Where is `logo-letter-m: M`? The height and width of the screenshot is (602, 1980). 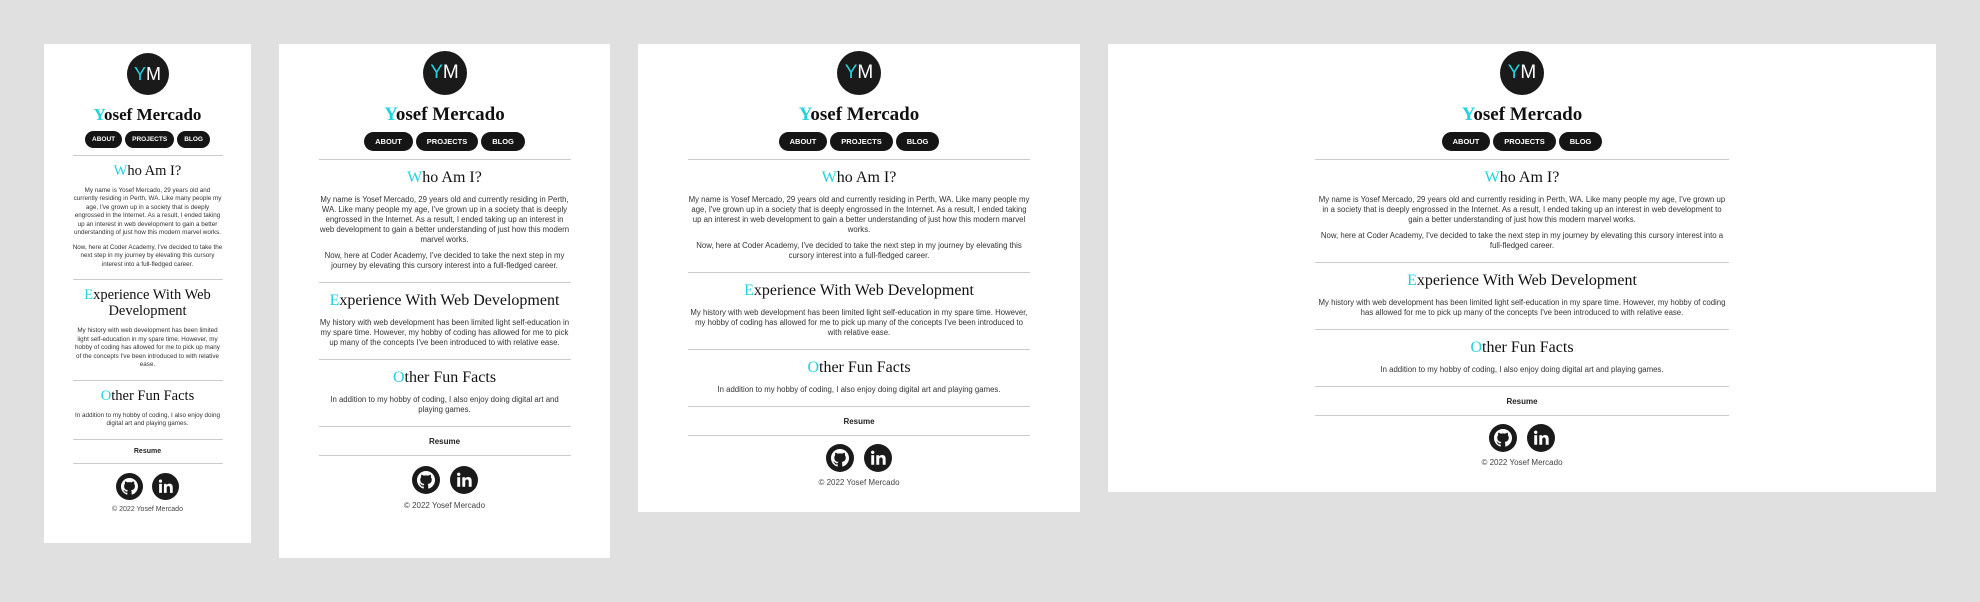
logo-letter-m: M is located at coordinates (153, 73).